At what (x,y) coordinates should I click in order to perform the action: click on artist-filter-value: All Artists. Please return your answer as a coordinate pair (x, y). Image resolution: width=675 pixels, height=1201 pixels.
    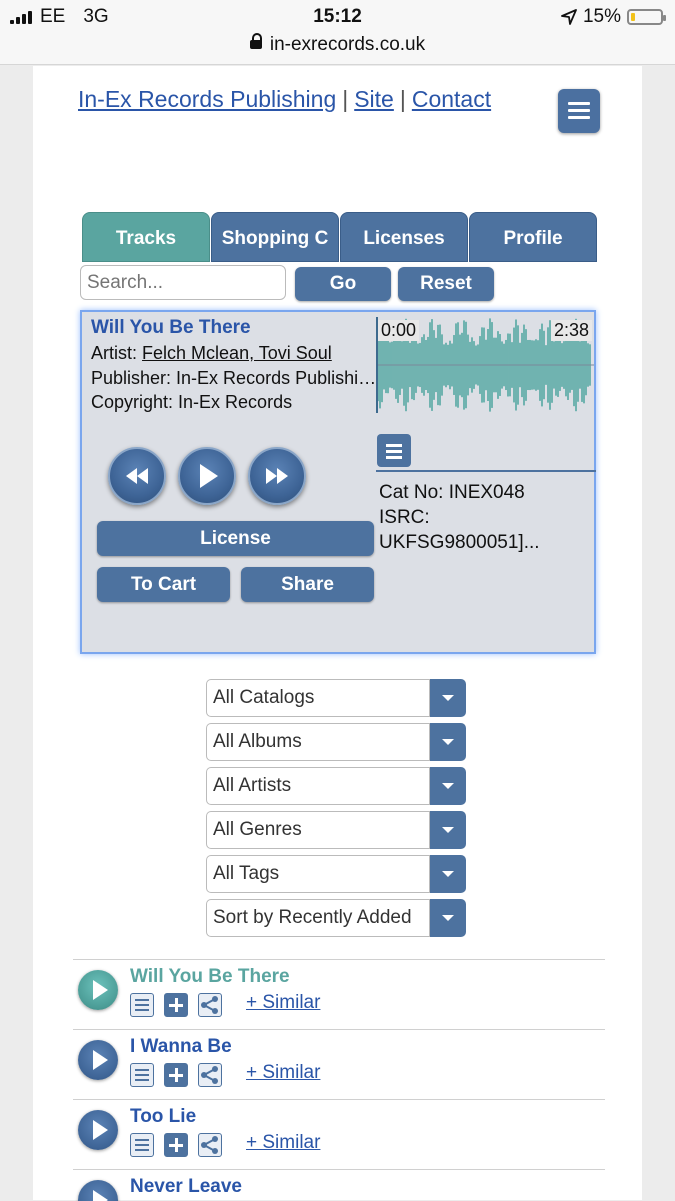
    Looking at the image, I should click on (318, 786).